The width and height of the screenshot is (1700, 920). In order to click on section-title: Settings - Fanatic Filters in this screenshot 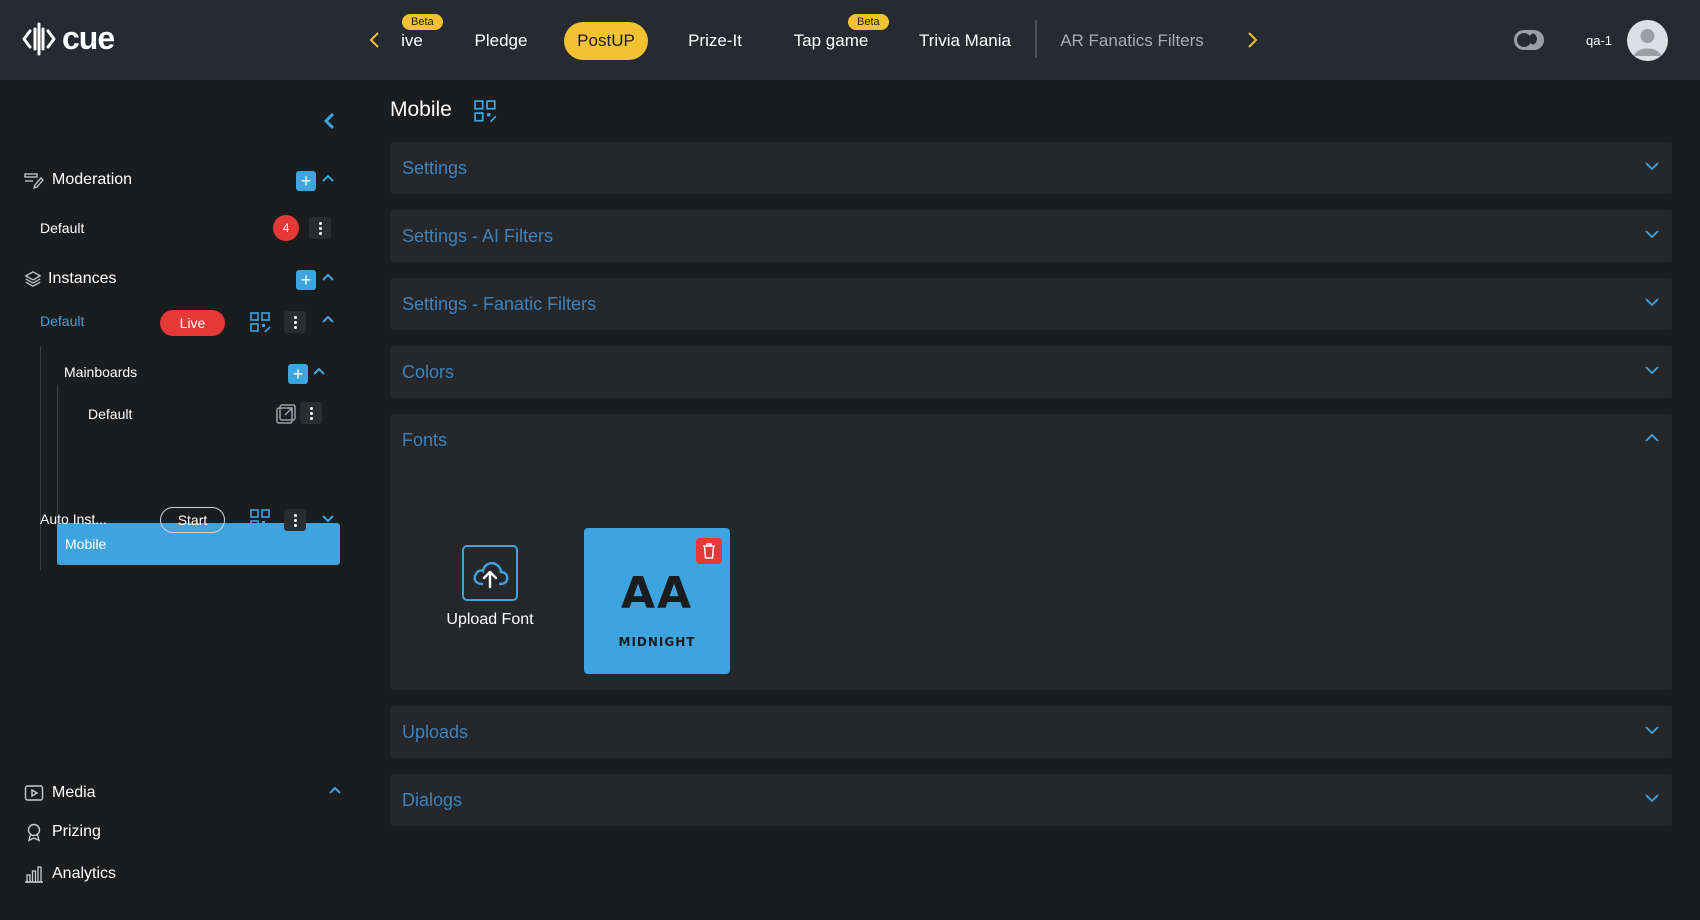, I will do `click(499, 304)`.